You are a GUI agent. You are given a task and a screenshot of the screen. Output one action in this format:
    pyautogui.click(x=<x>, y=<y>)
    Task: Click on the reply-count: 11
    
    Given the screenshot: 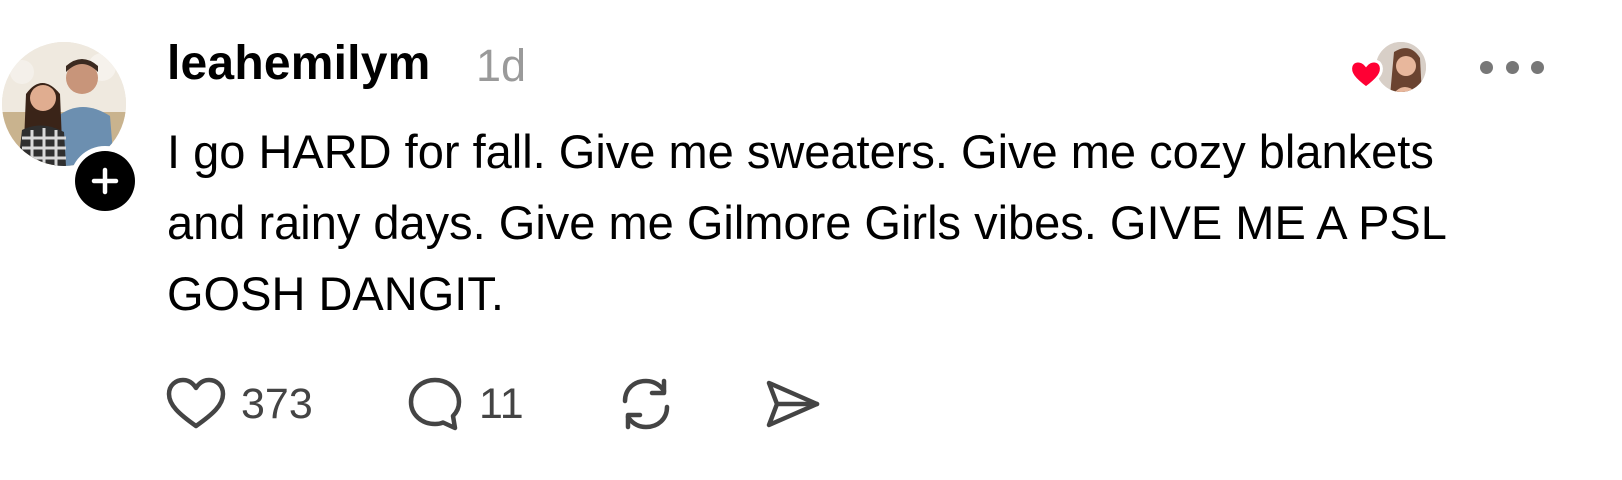 What is the action you would take?
    pyautogui.click(x=501, y=403)
    